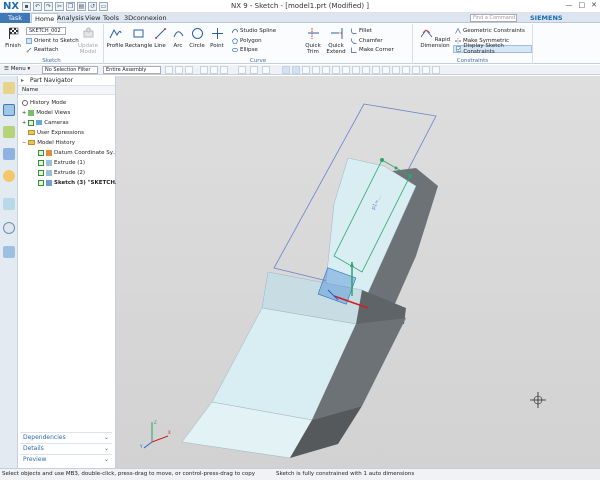  What do you see at coordinates (217, 38) in the screenshot?
I see `point-button: Point` at bounding box center [217, 38].